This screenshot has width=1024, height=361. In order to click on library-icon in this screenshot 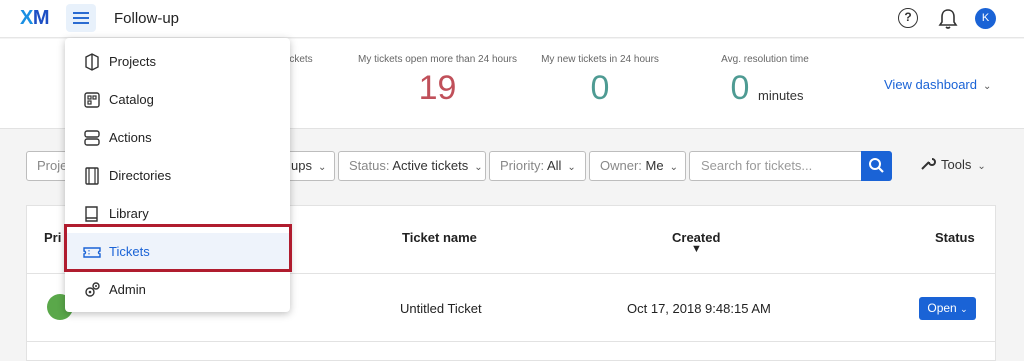, I will do `click(91, 214)`.